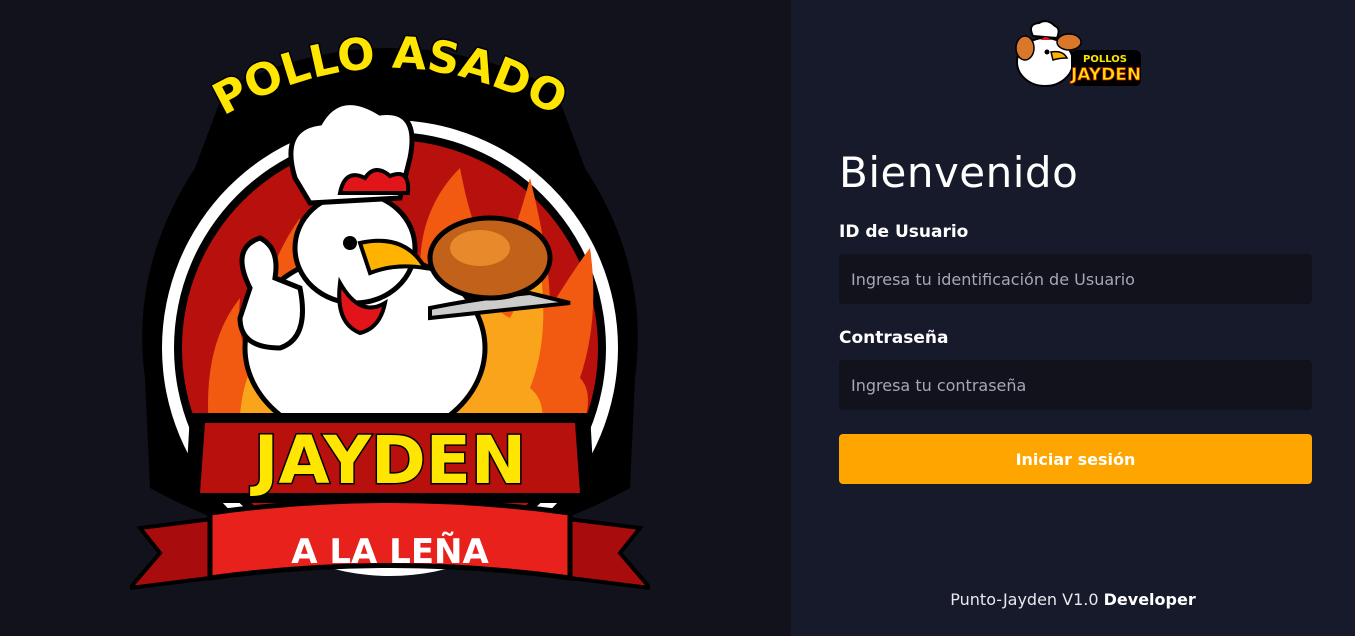 The image size is (1355, 636). What do you see at coordinates (388, 460) in the screenshot?
I see `hero-brand-text: JAYDEN` at bounding box center [388, 460].